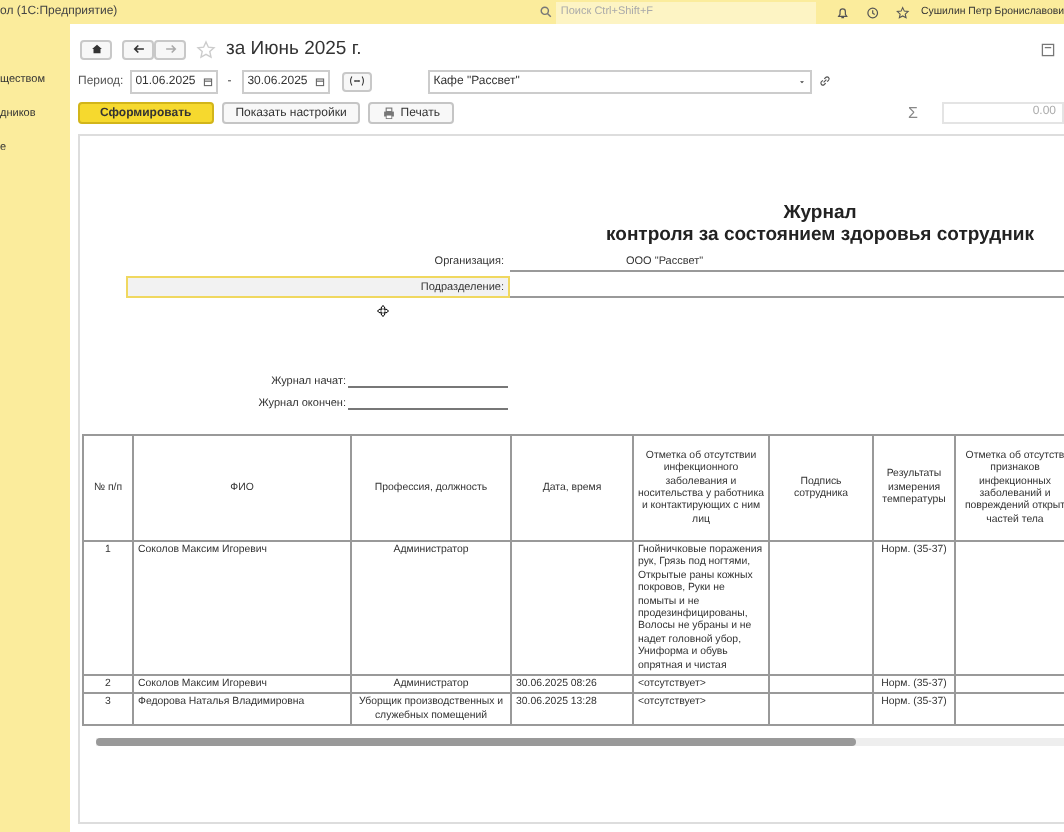 This screenshot has height=832, width=1064. Describe the element at coordinates (389, 113) in the screenshot. I see `printer-icon` at that location.